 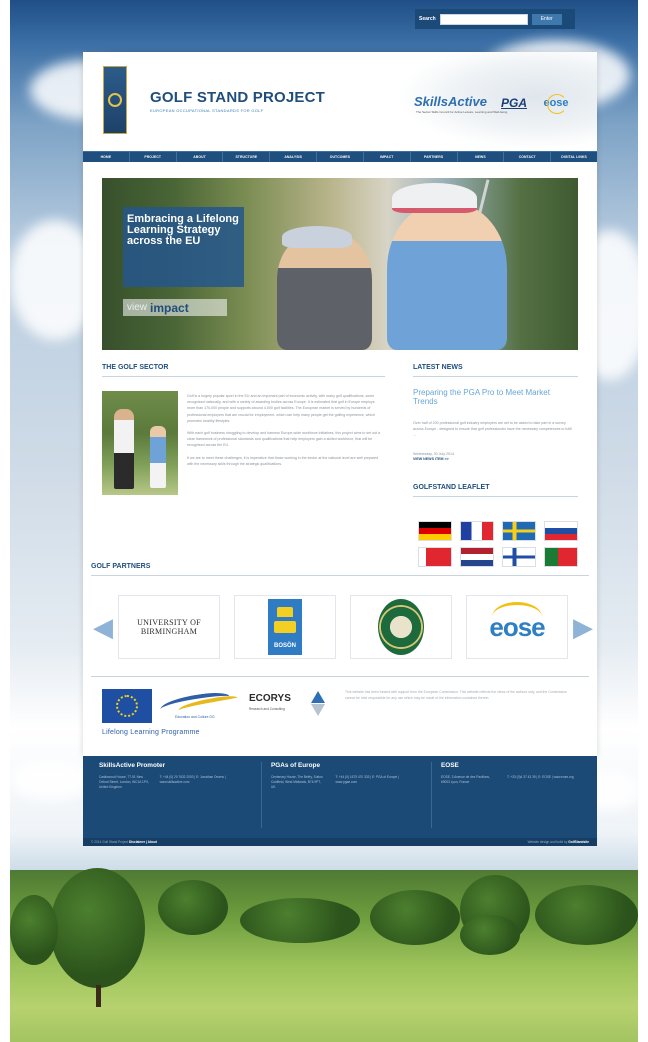 What do you see at coordinates (438, 367) in the screenshot?
I see `latest-news-title: LATEST NEWS` at bounding box center [438, 367].